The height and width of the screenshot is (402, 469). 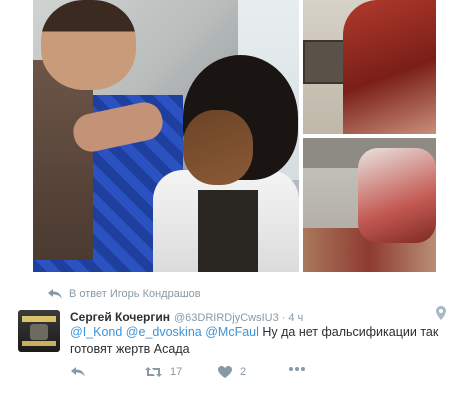 I want to click on photo-generator, so click(x=324, y=62).